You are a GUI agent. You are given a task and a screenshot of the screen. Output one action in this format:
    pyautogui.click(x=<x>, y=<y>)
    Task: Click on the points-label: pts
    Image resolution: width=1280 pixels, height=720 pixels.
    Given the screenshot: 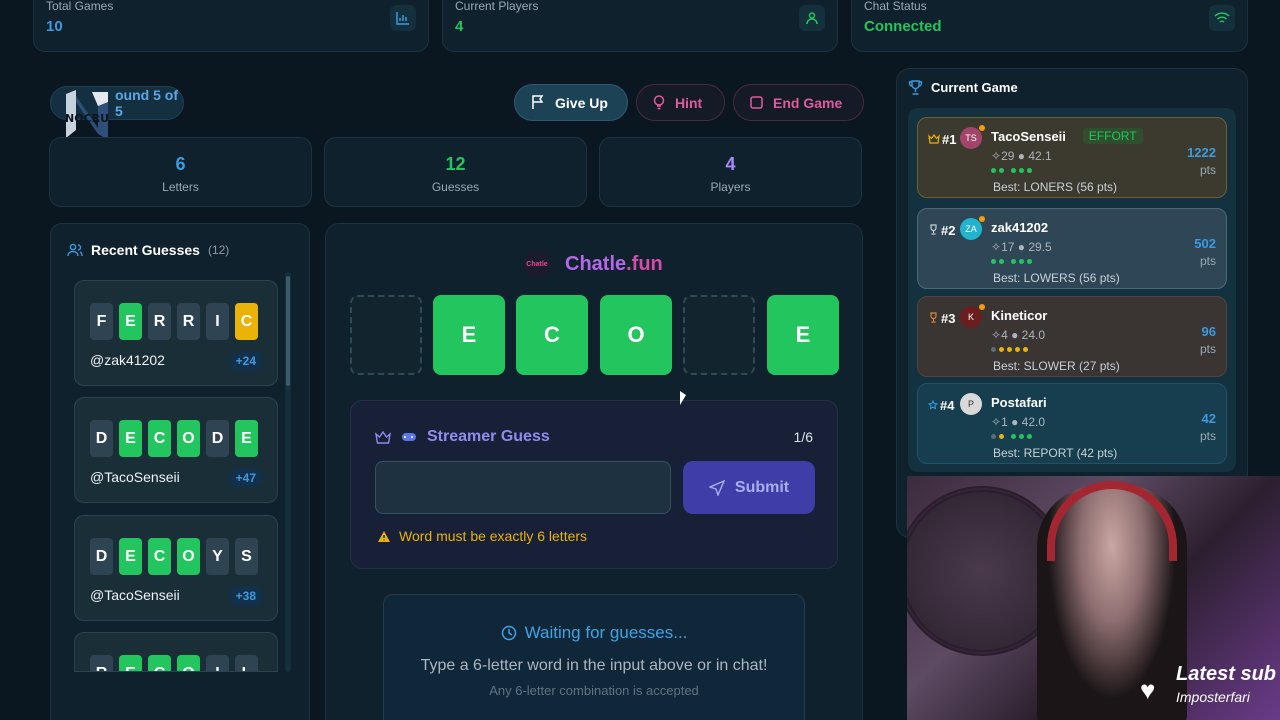 What is the action you would take?
    pyautogui.click(x=1207, y=261)
    